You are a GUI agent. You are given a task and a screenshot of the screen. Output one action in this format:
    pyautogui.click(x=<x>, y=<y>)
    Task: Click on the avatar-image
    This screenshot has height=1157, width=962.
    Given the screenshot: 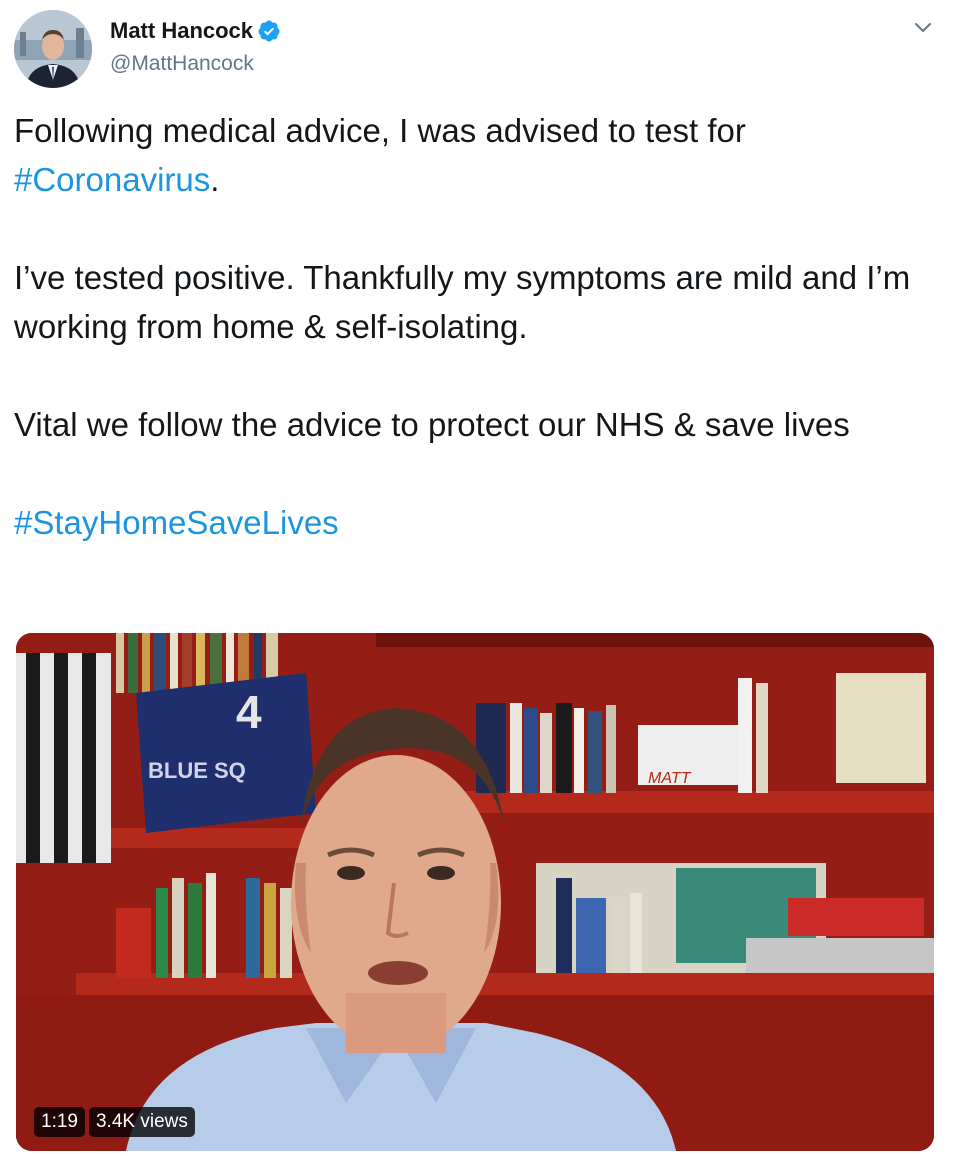 What is the action you would take?
    pyautogui.click(x=53, y=49)
    